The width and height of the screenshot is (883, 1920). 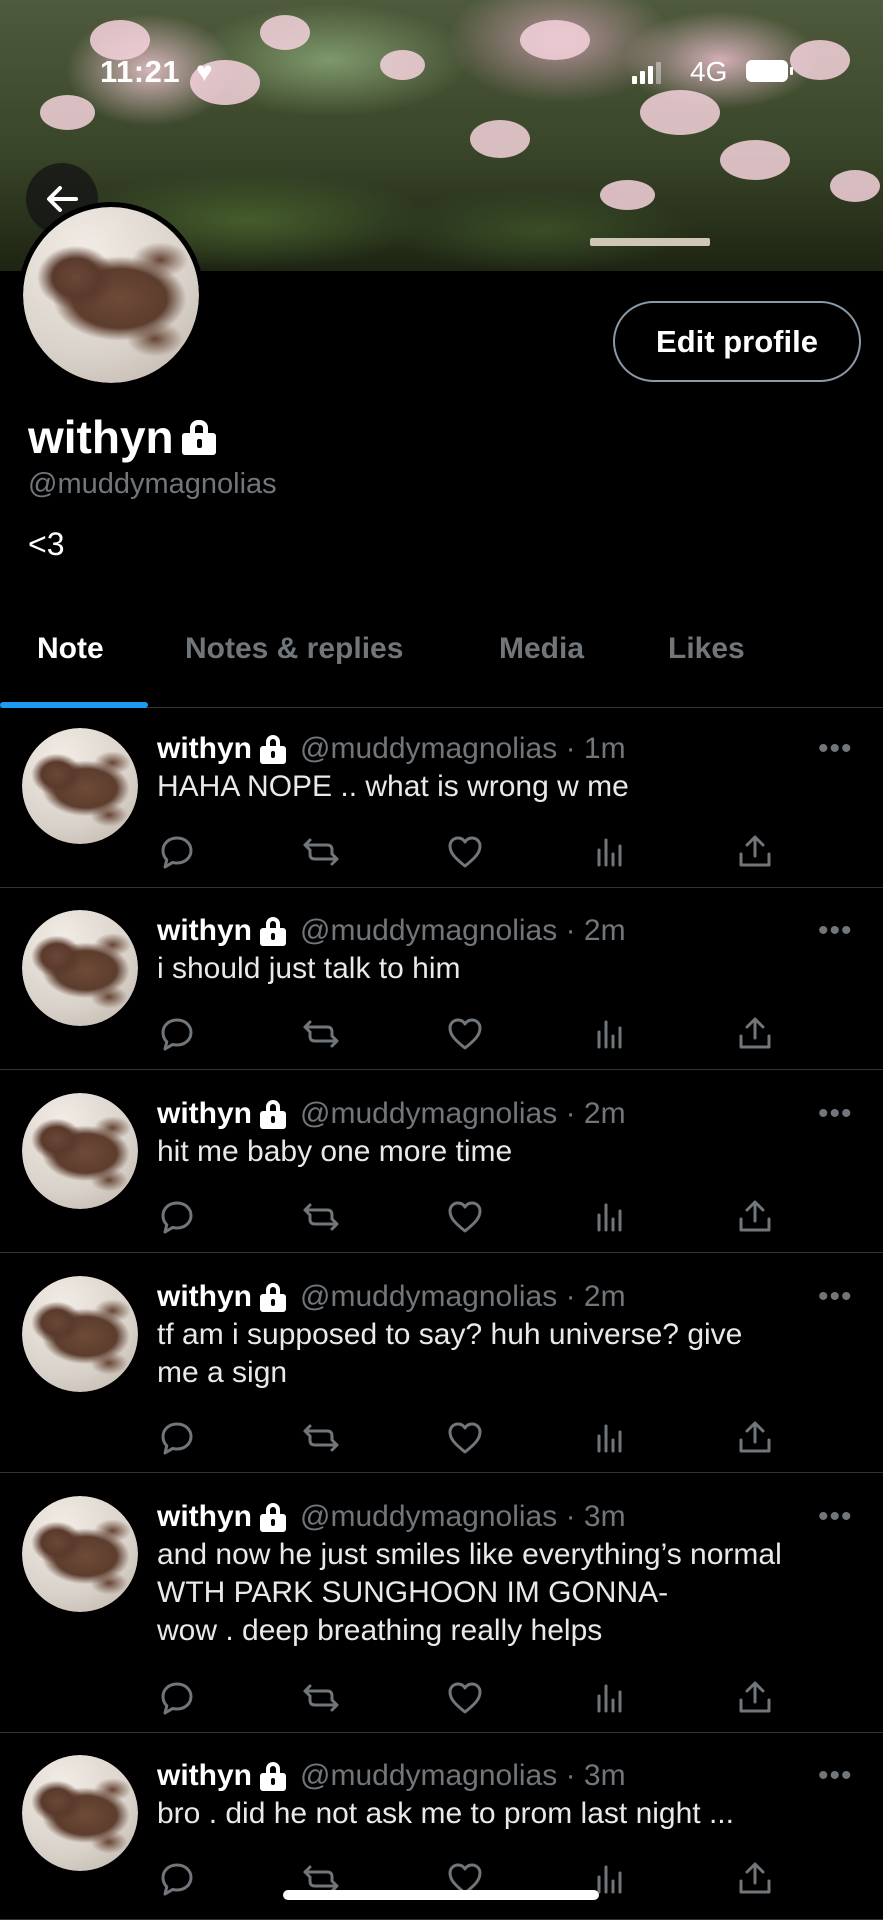 I want to click on network-type: 4G, so click(x=709, y=71).